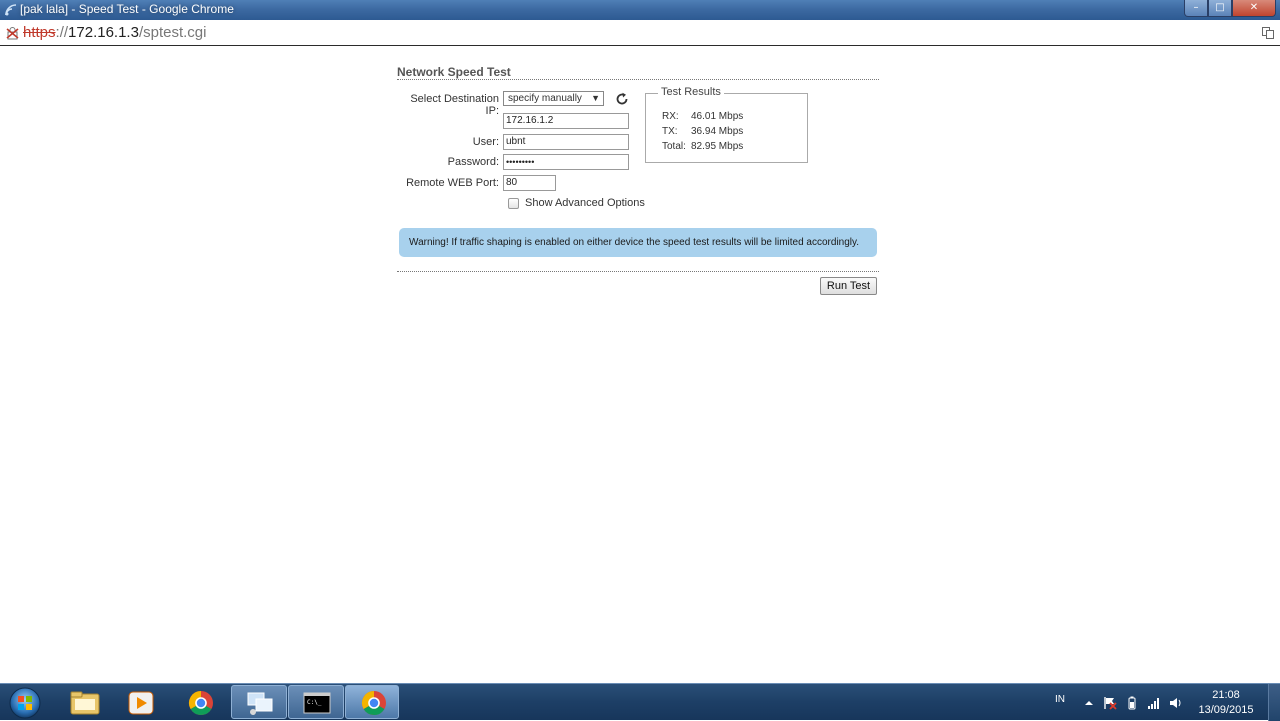 This screenshot has height=721, width=1280. I want to click on result-row-tx: TX: 36.94 Mbps, so click(702, 131).